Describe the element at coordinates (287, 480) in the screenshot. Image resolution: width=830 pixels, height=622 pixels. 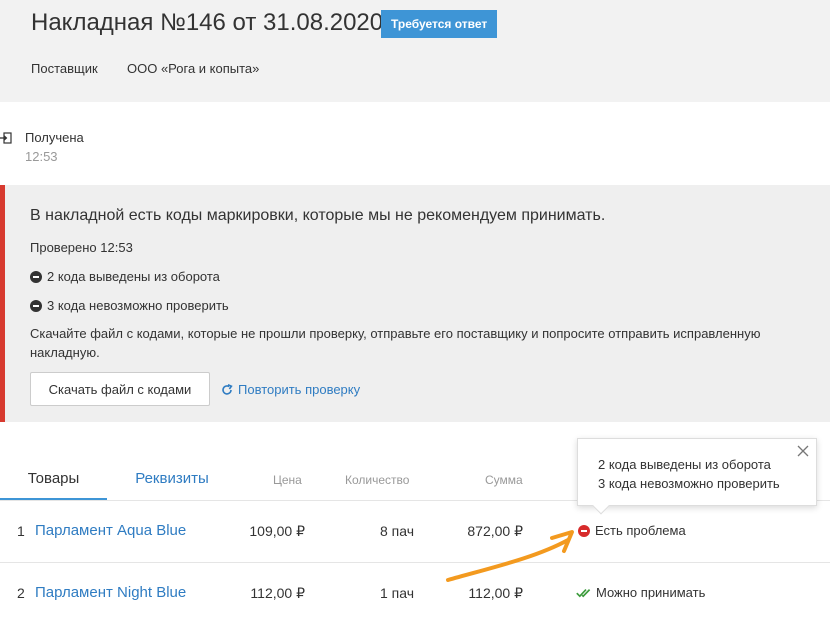
I see `column-header-price: Цена` at that location.